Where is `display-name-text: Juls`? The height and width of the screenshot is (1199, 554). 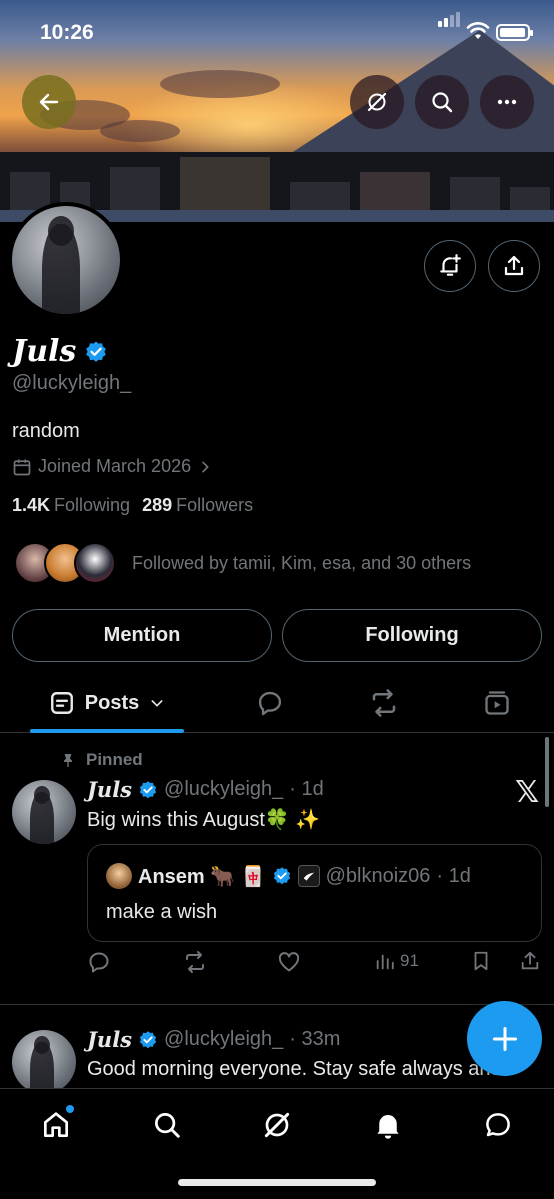 display-name-text: Juls is located at coordinates (44, 351).